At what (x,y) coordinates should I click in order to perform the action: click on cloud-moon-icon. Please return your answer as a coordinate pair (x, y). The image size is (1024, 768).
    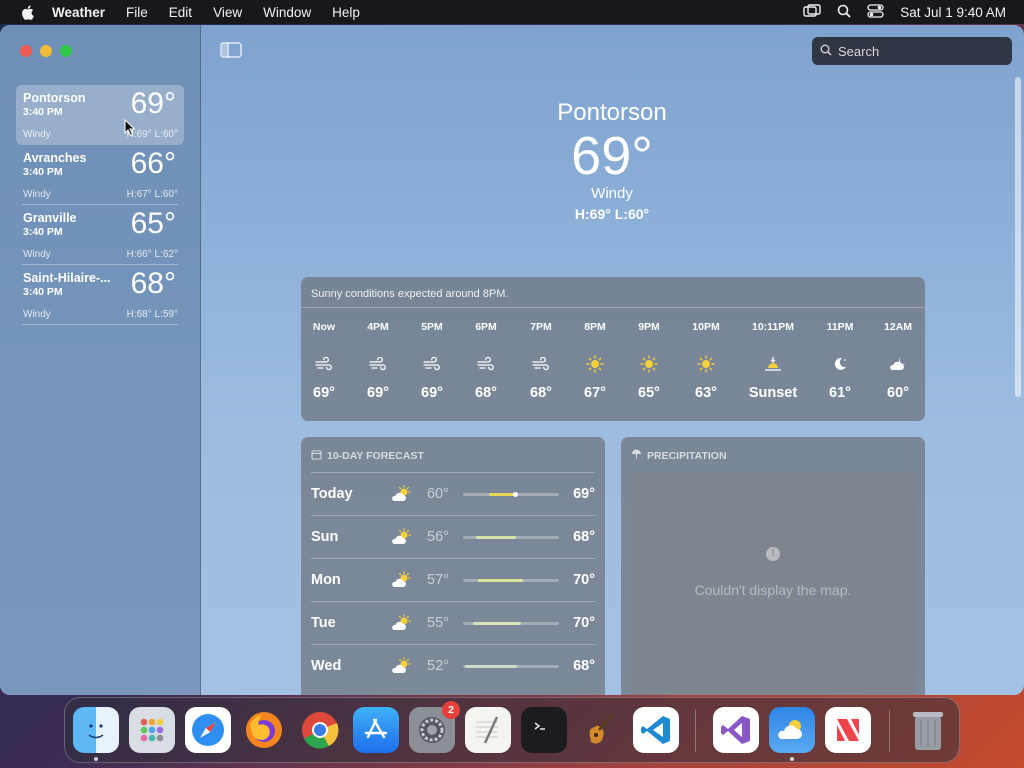
    Looking at the image, I should click on (898, 364).